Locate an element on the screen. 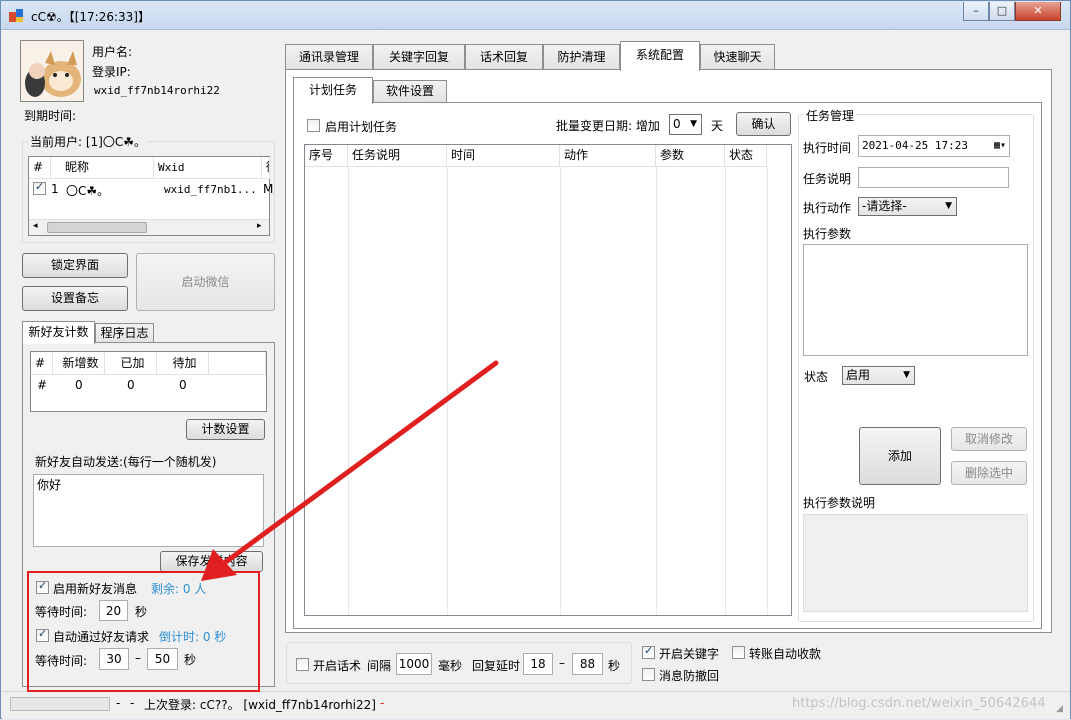  grid-header: 状态 is located at coordinates (746, 156).